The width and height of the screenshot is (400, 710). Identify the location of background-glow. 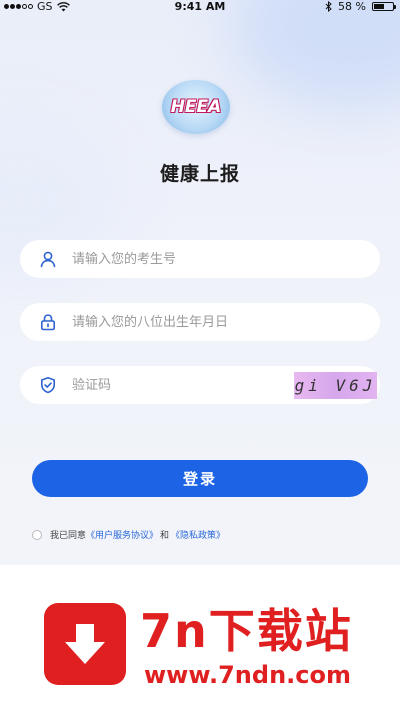
(315, 55).